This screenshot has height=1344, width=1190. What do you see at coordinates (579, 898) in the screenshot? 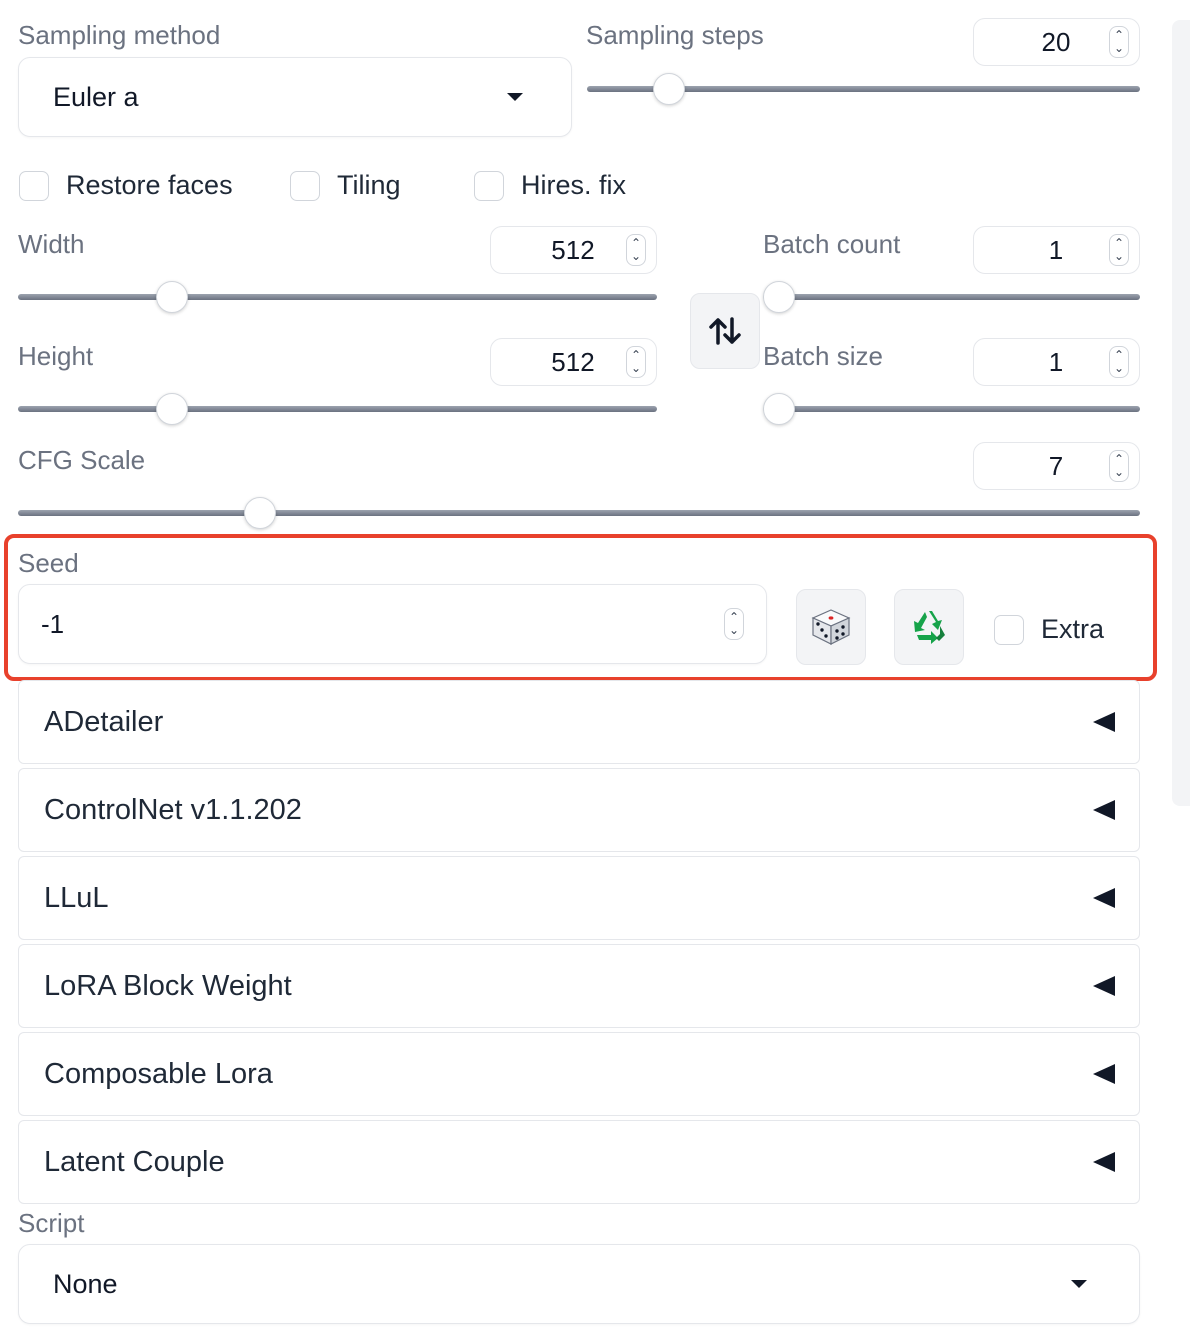
I see `accordion-llul: LLuL` at bounding box center [579, 898].